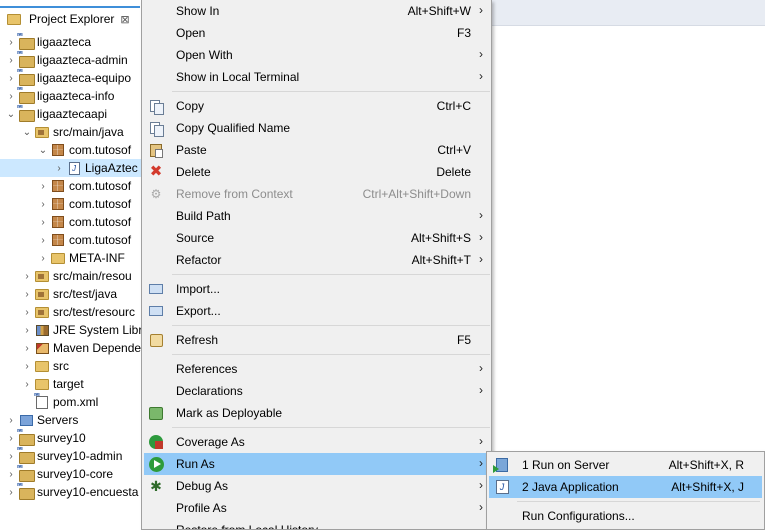 The width and height of the screenshot is (765, 530). I want to click on menu-item-show-in-local-terminal: Show in Local Terminal ›, so click(316, 77).